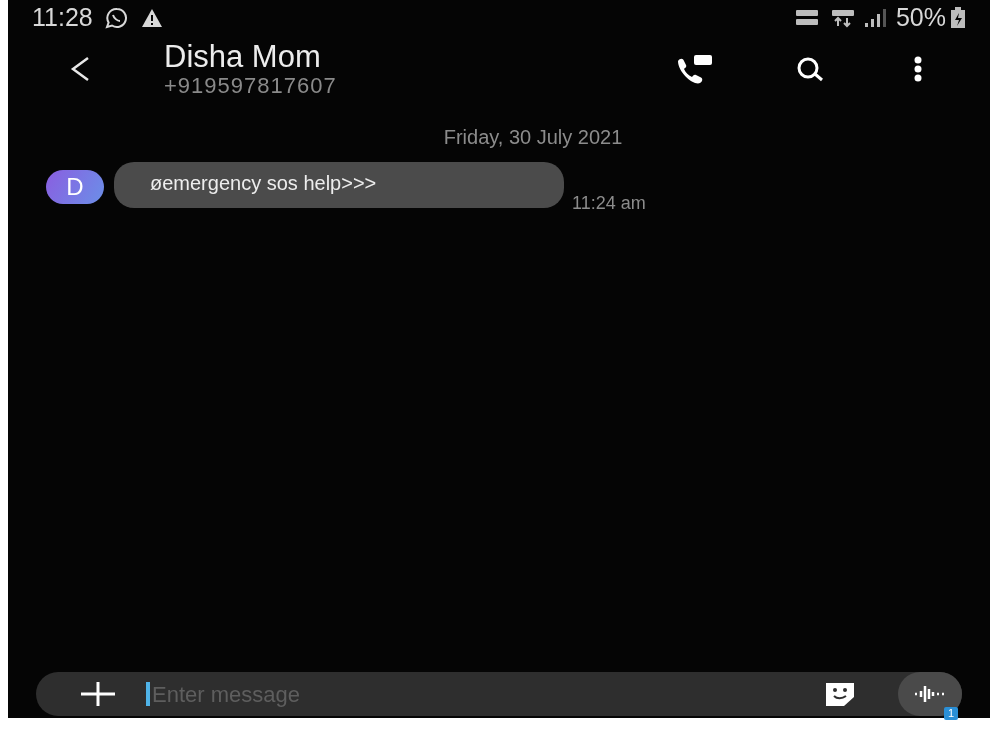  What do you see at coordinates (918, 69) in the screenshot?
I see `more-icon` at bounding box center [918, 69].